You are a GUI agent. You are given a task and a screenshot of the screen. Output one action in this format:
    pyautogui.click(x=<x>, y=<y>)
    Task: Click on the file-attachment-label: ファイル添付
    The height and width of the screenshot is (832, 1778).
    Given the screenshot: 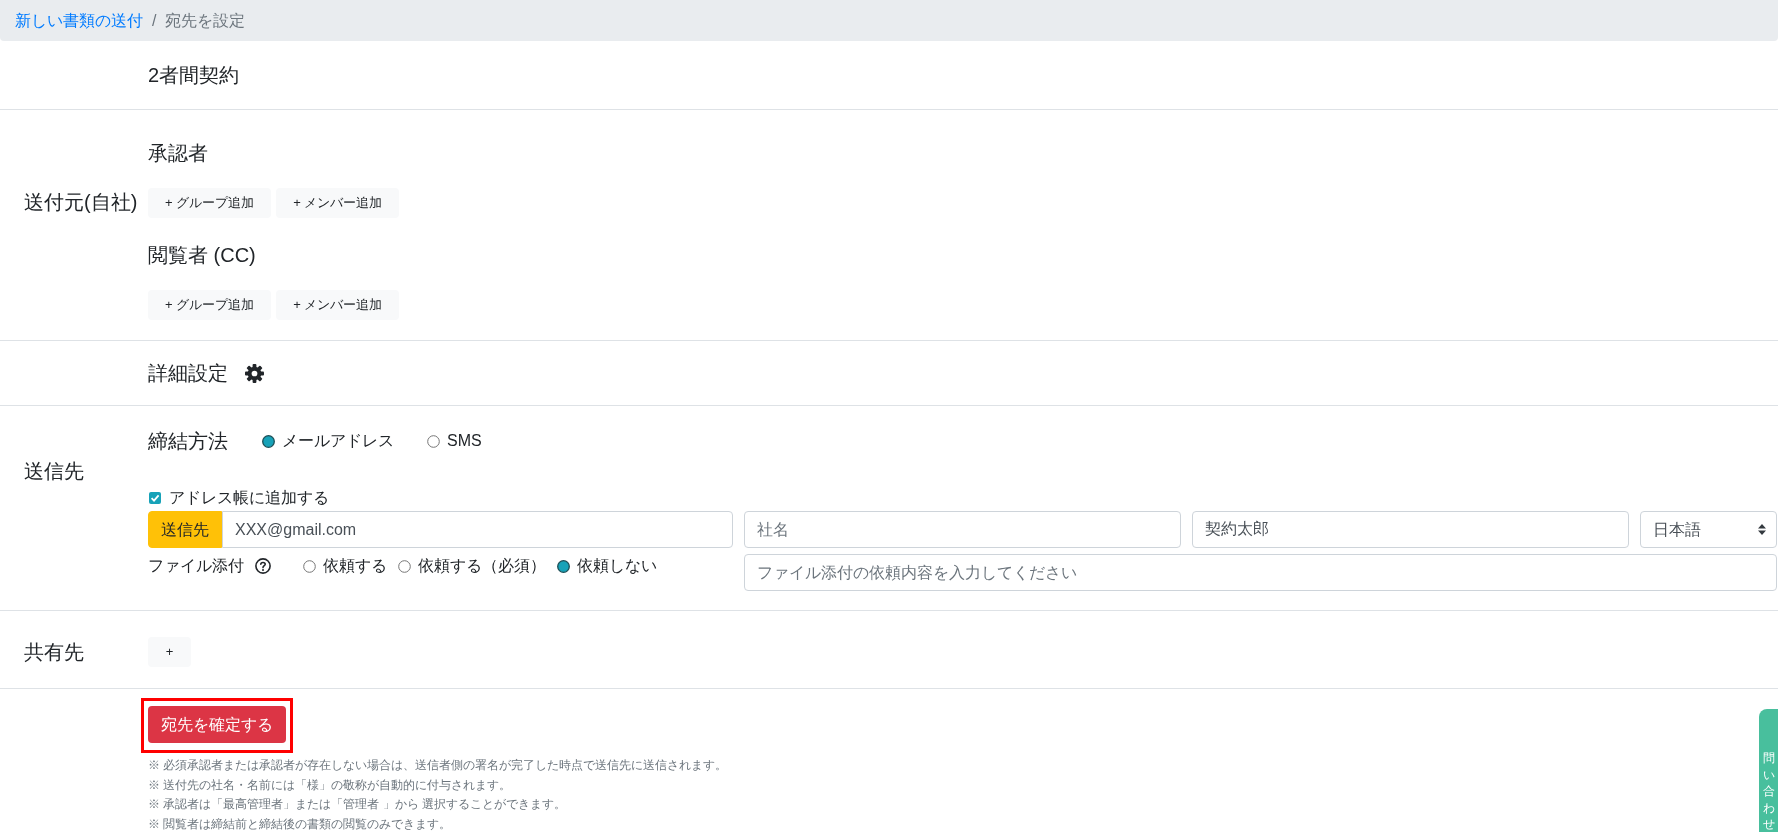 What is the action you would take?
    pyautogui.click(x=196, y=566)
    